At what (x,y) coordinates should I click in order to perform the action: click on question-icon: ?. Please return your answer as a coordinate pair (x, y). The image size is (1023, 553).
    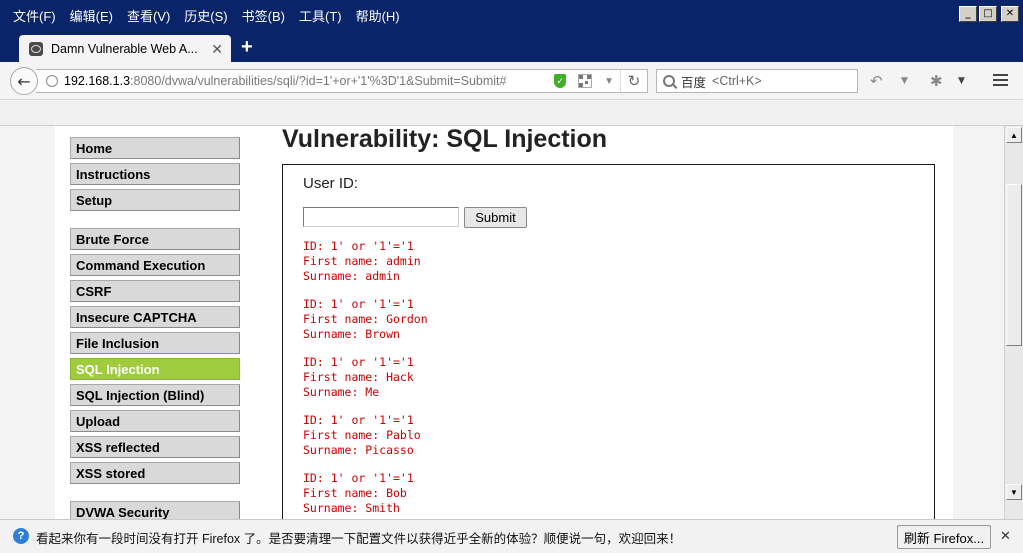
    Looking at the image, I should click on (21, 536).